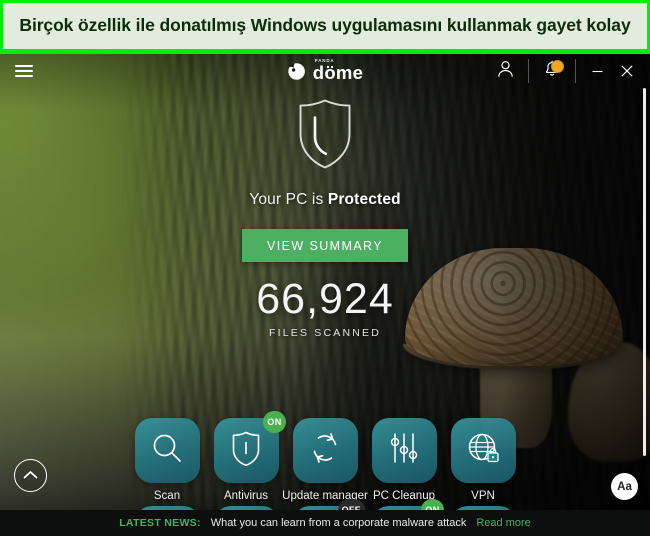 This screenshot has width=650, height=536. I want to click on magnifier-icon, so click(167, 450).